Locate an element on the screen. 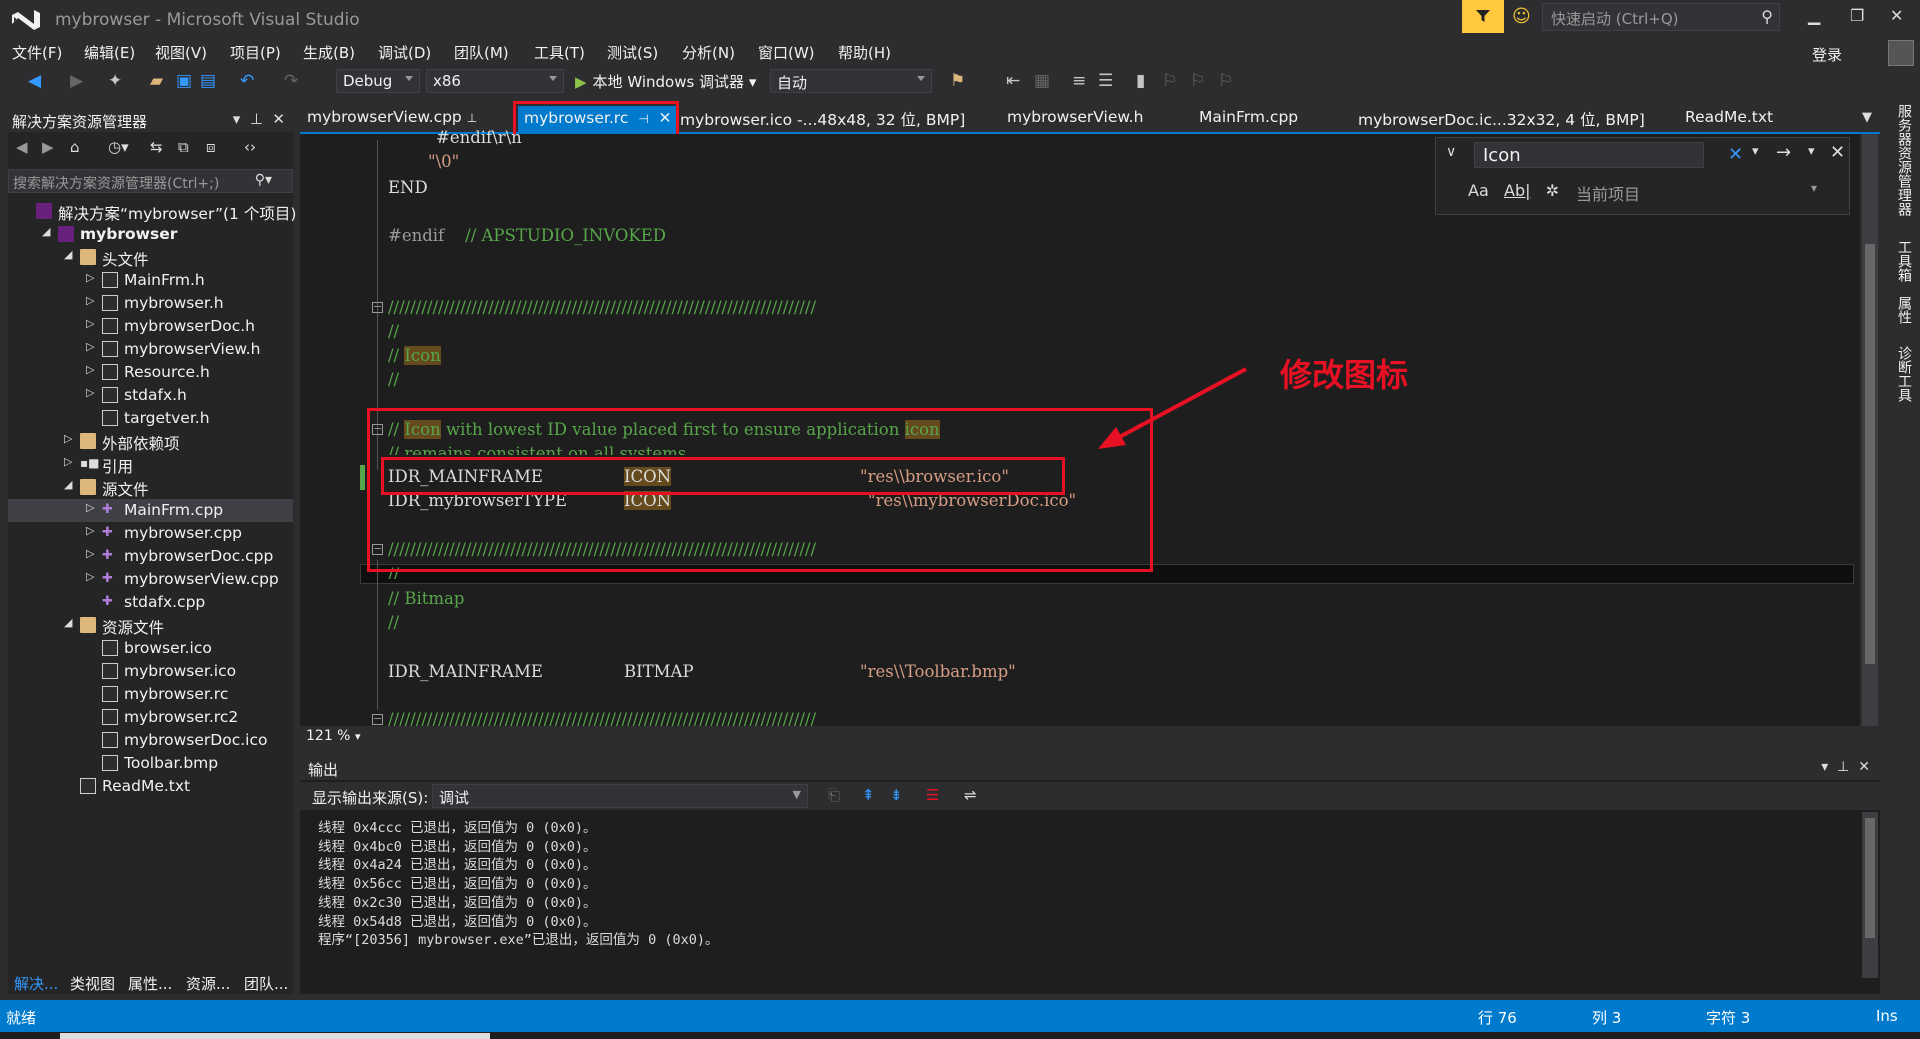  notification-filter-button is located at coordinates (1483, 16).